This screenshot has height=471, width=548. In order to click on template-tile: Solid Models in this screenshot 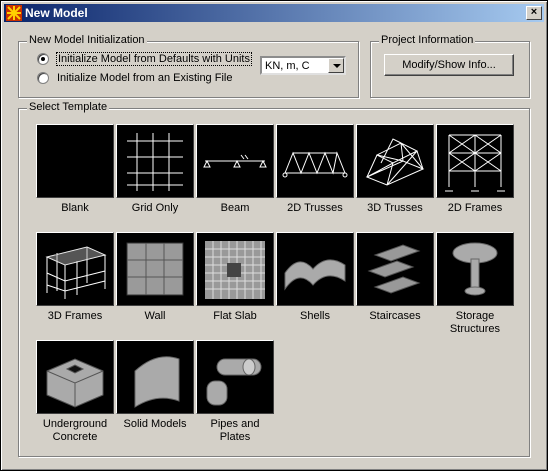, I will do `click(155, 385)`.